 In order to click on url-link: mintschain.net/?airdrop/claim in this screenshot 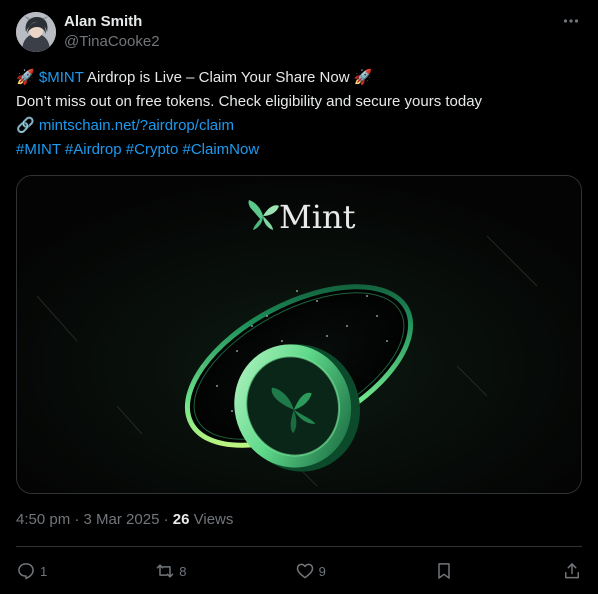, I will do `click(136, 125)`.